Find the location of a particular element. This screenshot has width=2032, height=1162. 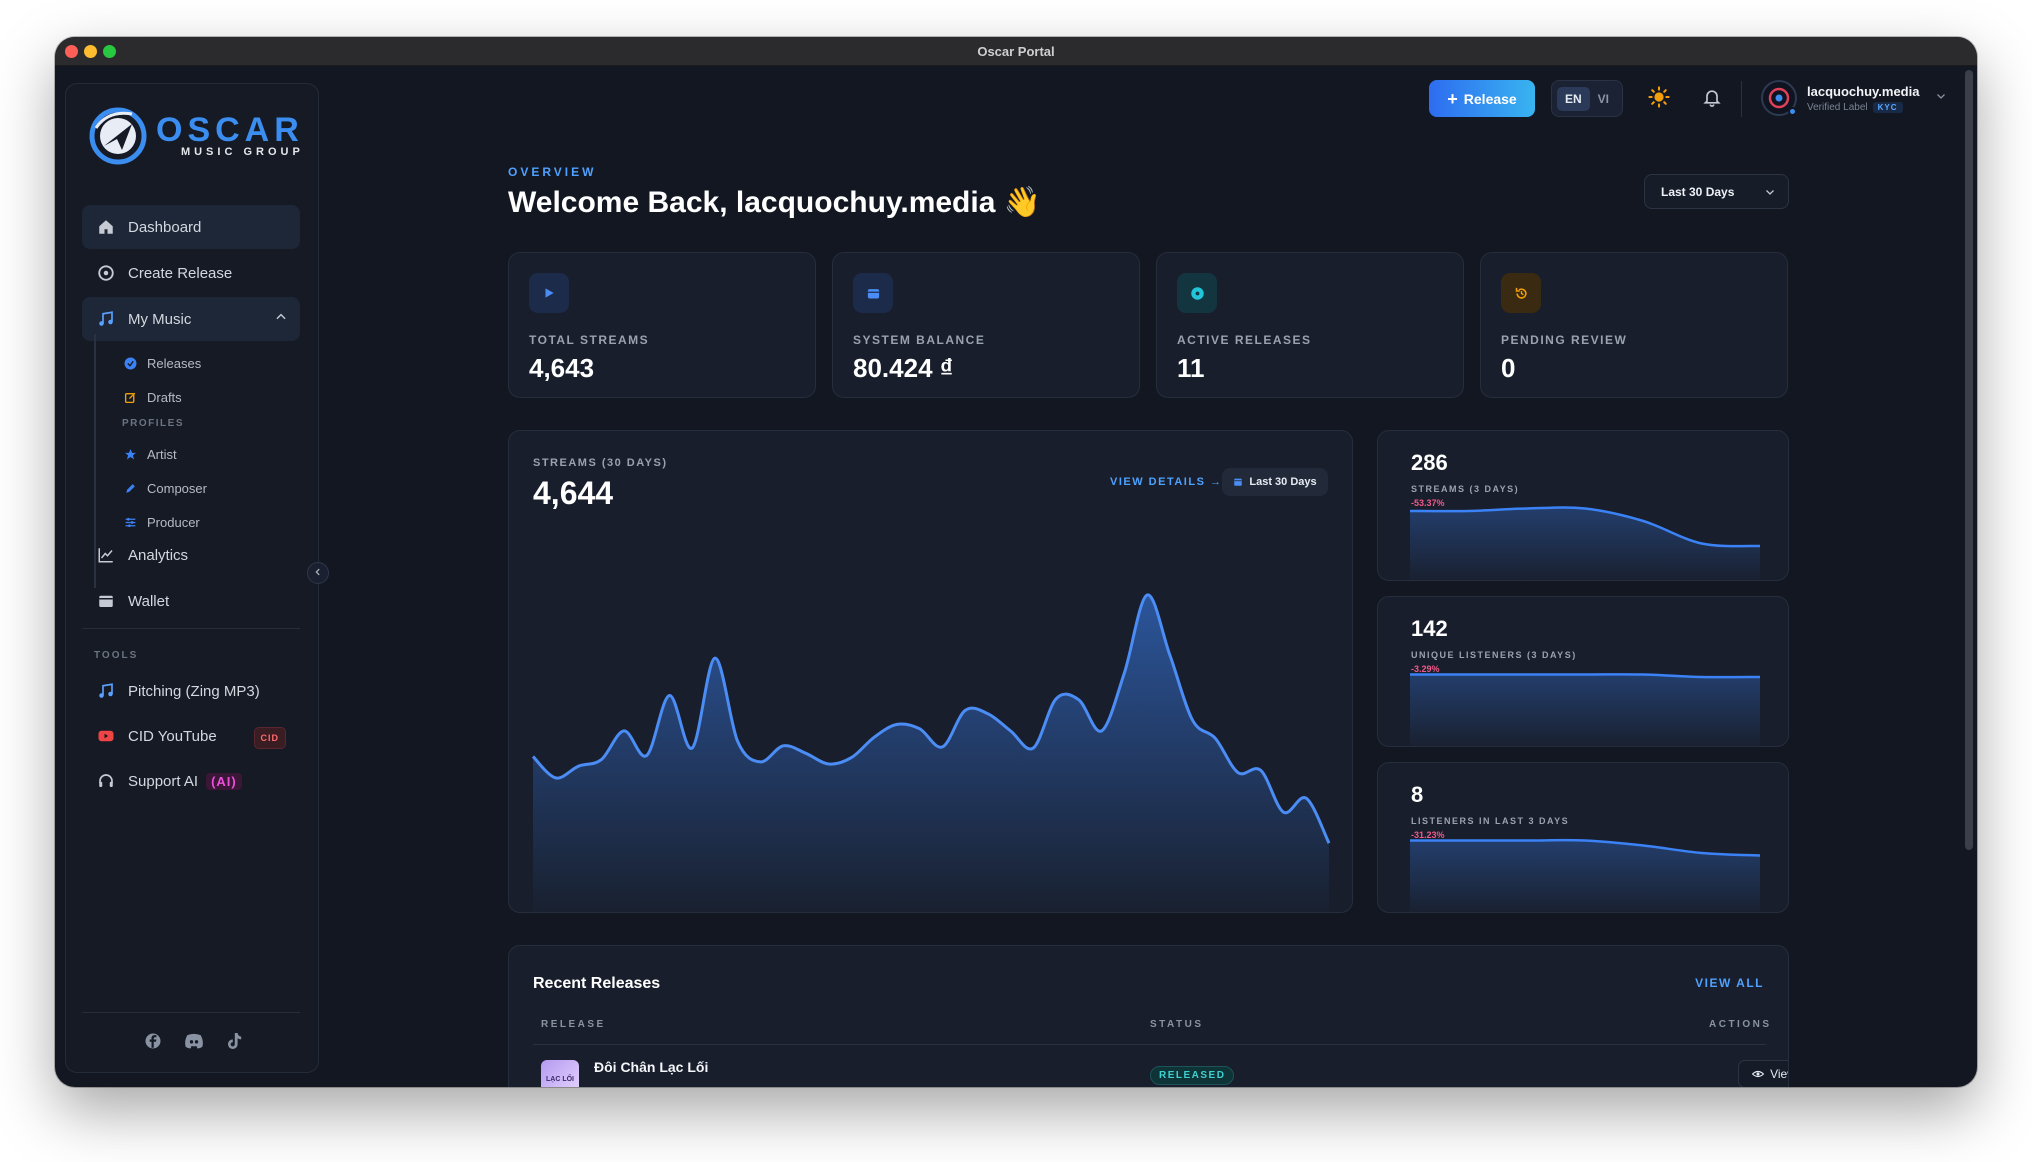

ai-badge: (AI) is located at coordinates (224, 781).